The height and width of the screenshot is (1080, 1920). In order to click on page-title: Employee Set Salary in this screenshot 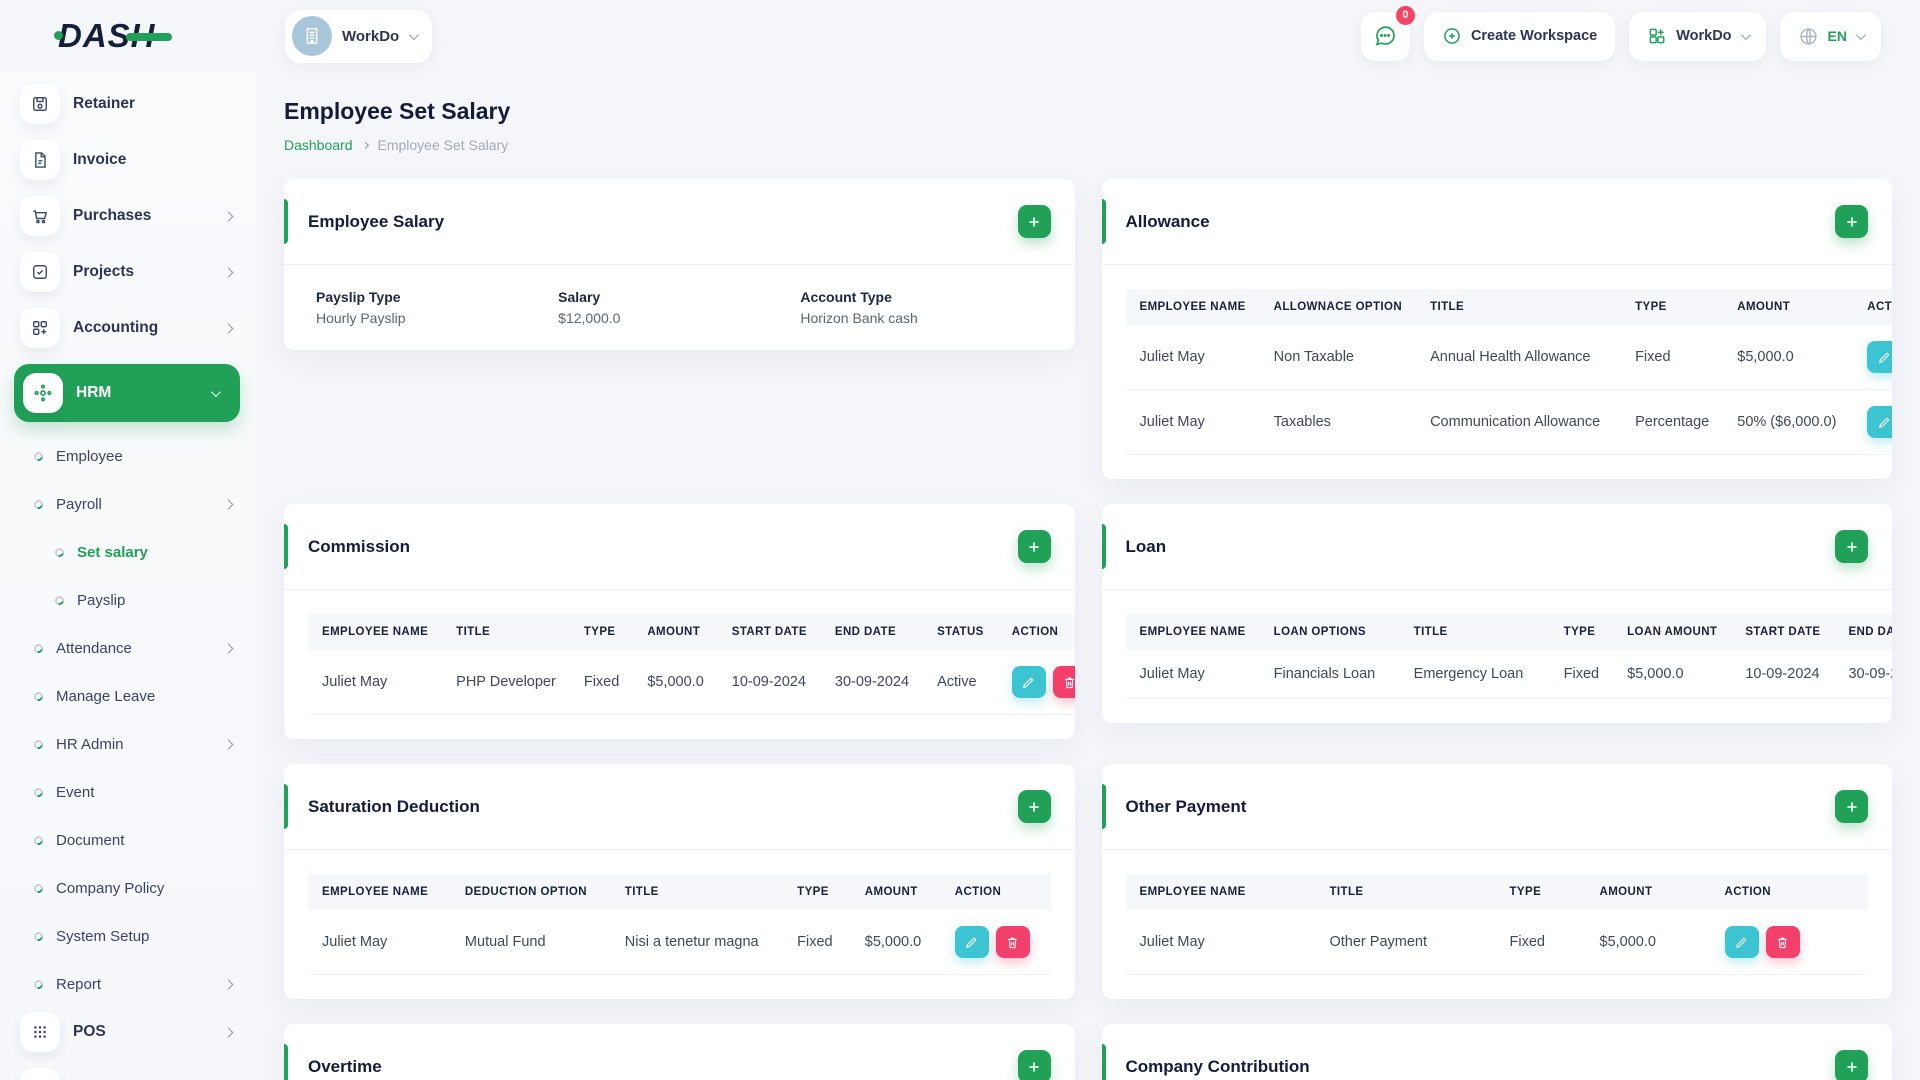, I will do `click(397, 111)`.